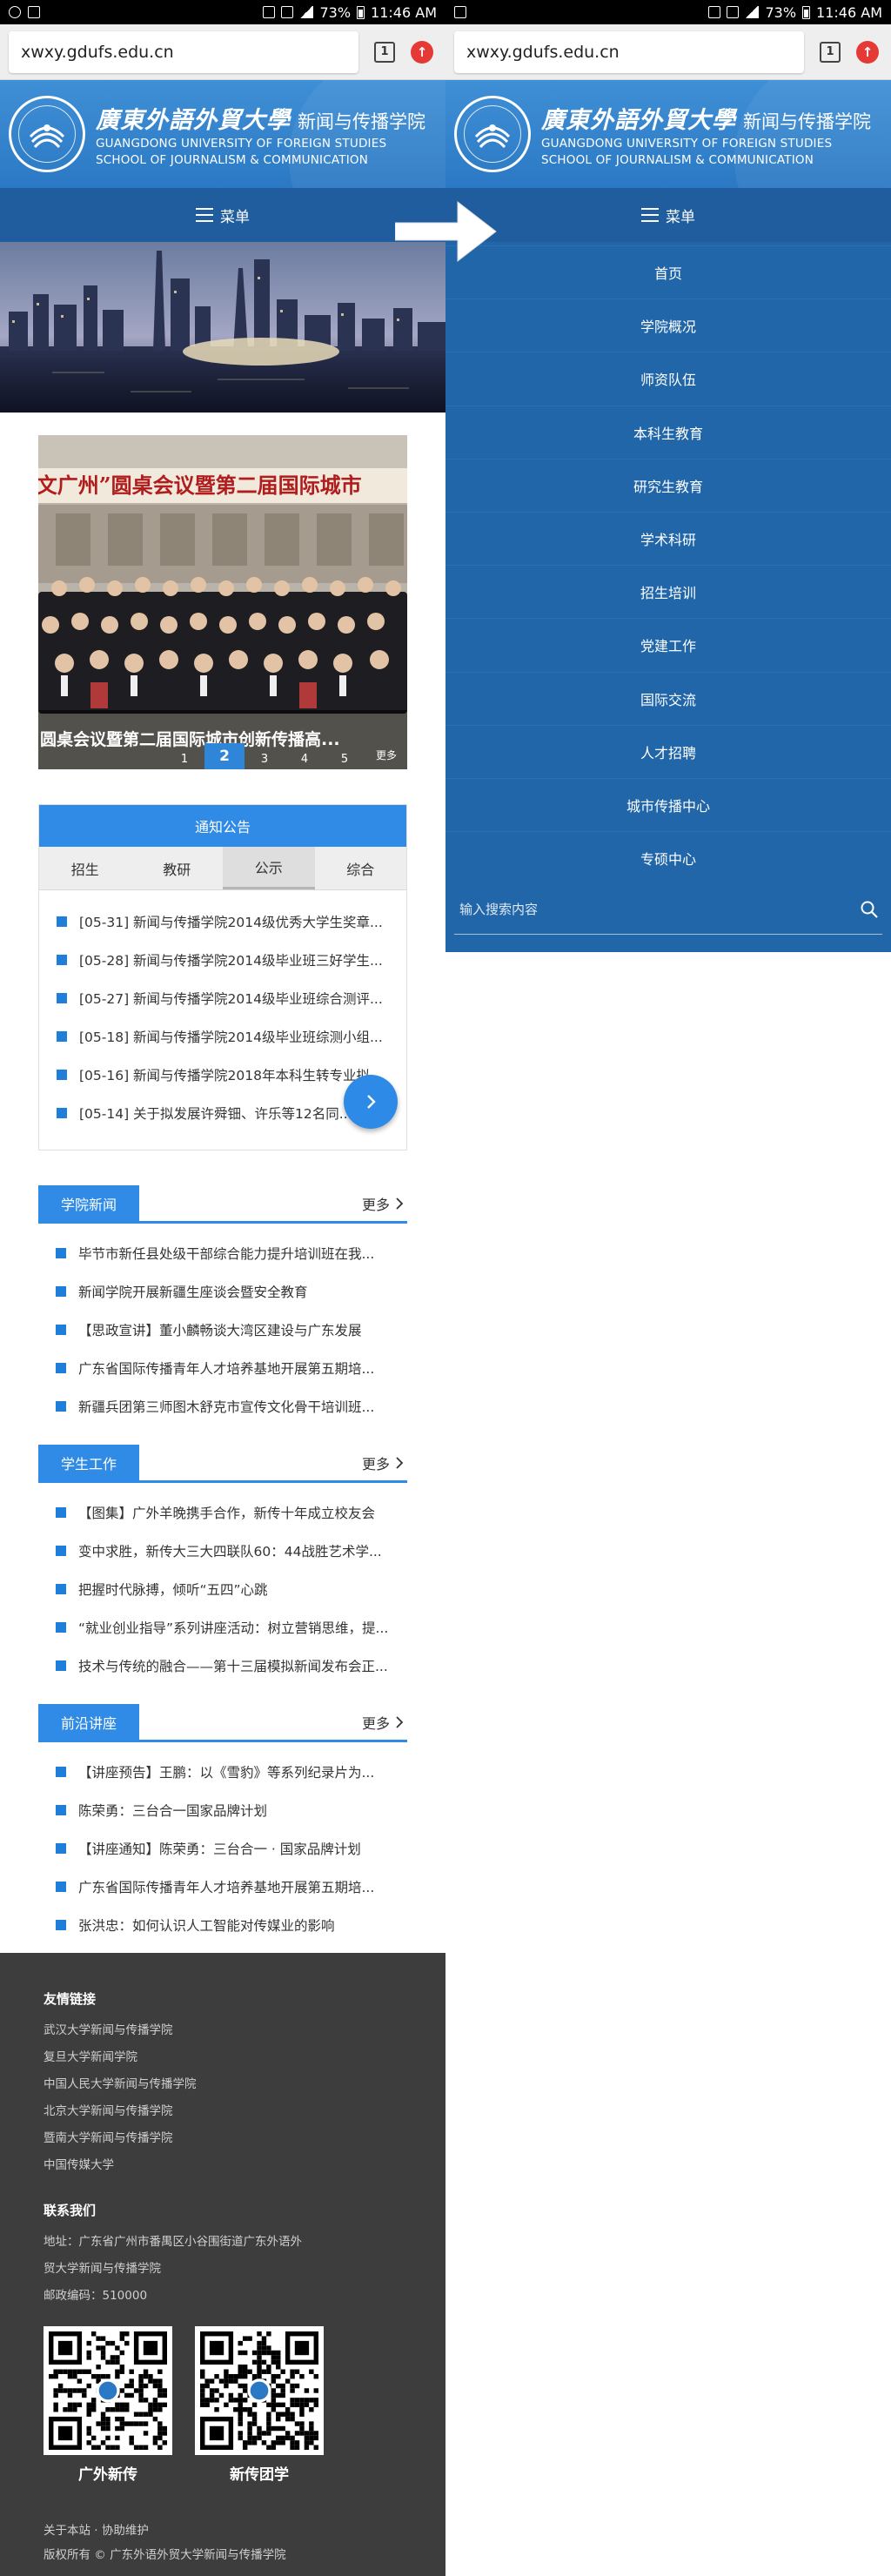  What do you see at coordinates (177, 868) in the screenshot?
I see `notice-tab: 教研` at bounding box center [177, 868].